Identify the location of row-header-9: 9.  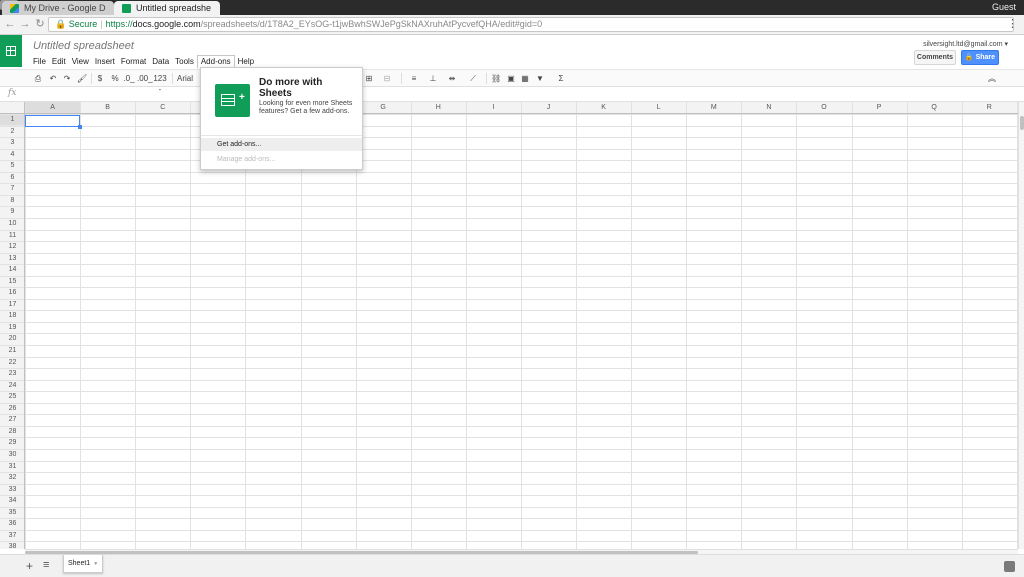
(12, 211).